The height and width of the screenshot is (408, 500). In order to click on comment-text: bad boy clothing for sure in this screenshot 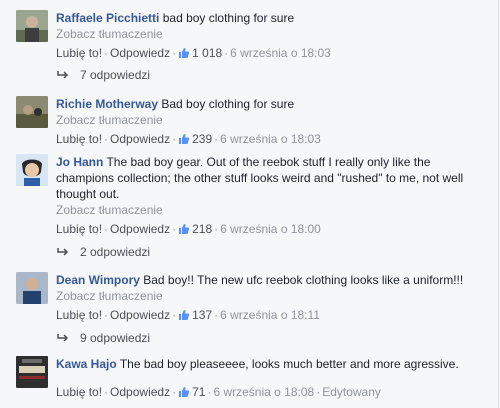, I will do `click(228, 18)`.